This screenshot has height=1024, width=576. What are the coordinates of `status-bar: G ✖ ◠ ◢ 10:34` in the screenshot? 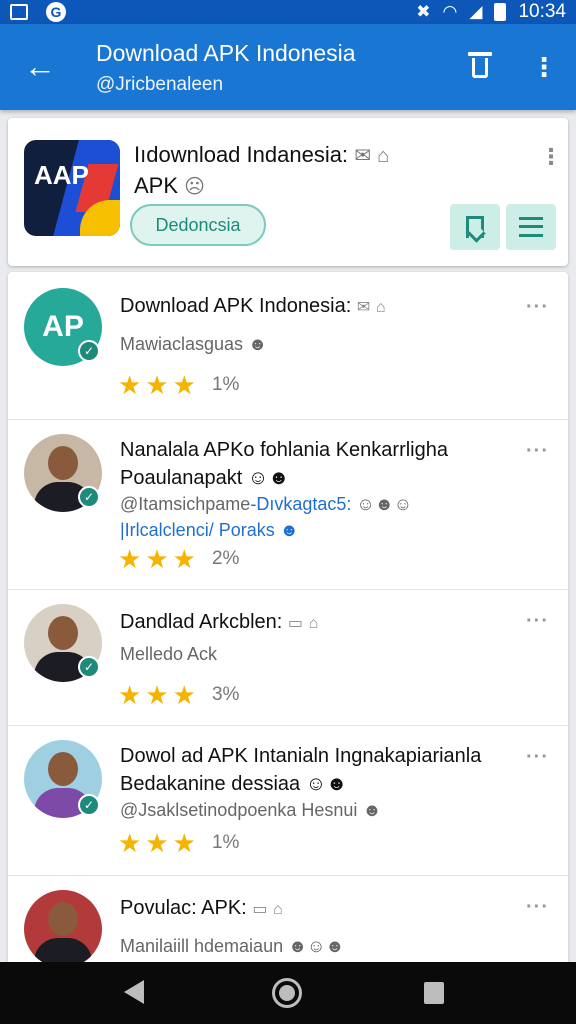 It's located at (288, 12).